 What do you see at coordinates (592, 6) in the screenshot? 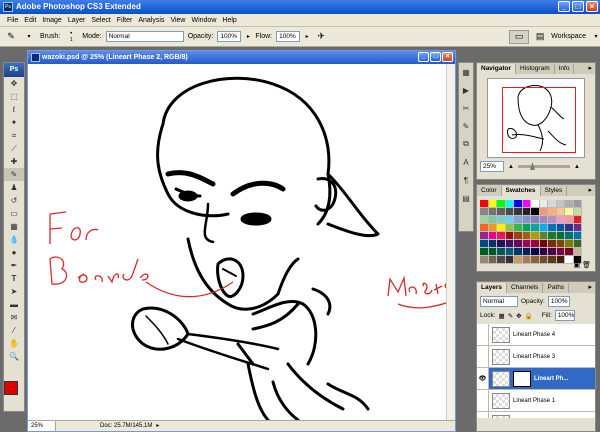
I see `close-icon: ×` at bounding box center [592, 6].